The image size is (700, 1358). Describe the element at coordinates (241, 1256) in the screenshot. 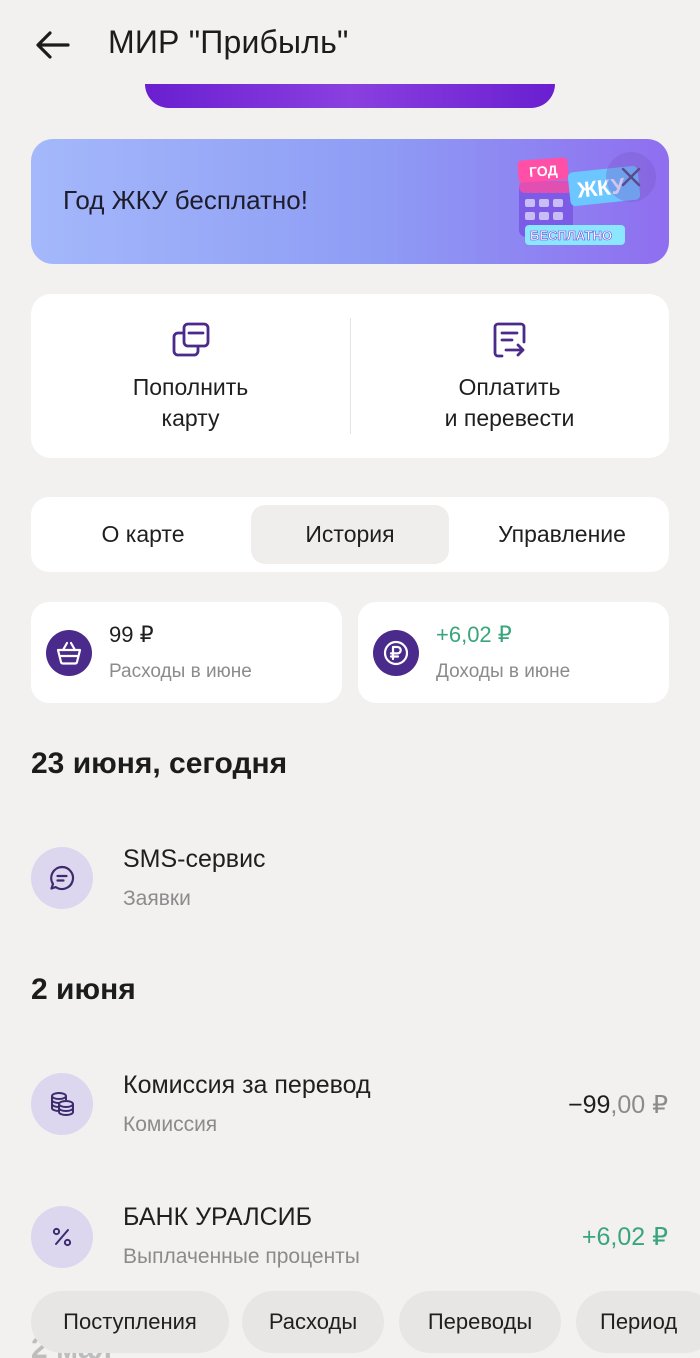

I see `transaction-category: Выплаченные проценты` at that location.